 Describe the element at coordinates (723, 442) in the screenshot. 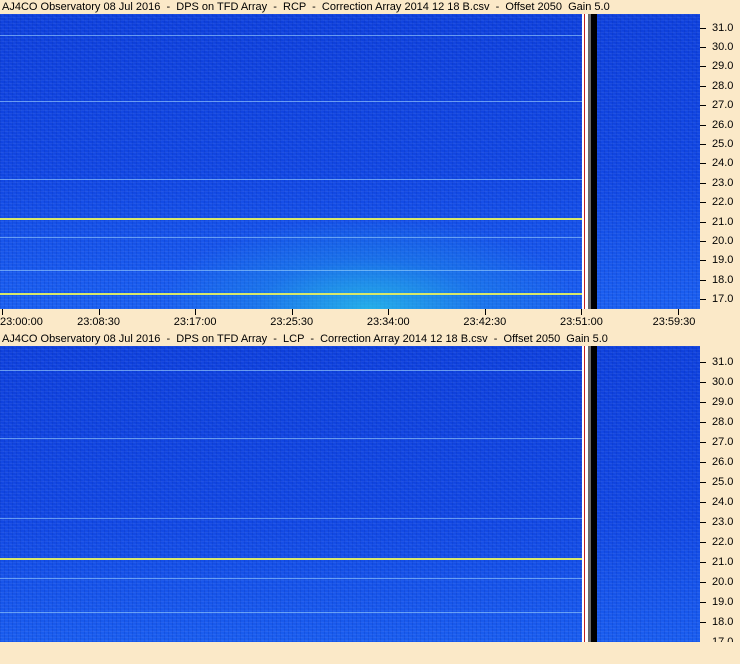

I see `lcp-y-tick-label: 27.0` at that location.